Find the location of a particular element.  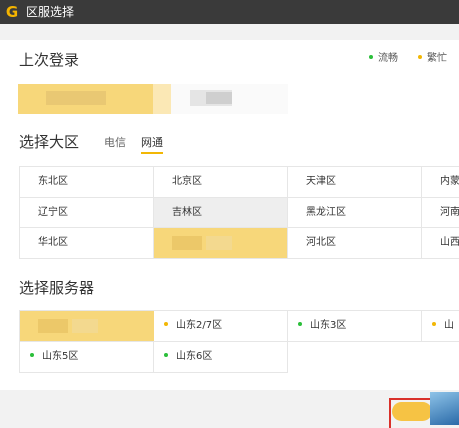

zone-cell: 天津区 is located at coordinates (355, 182).